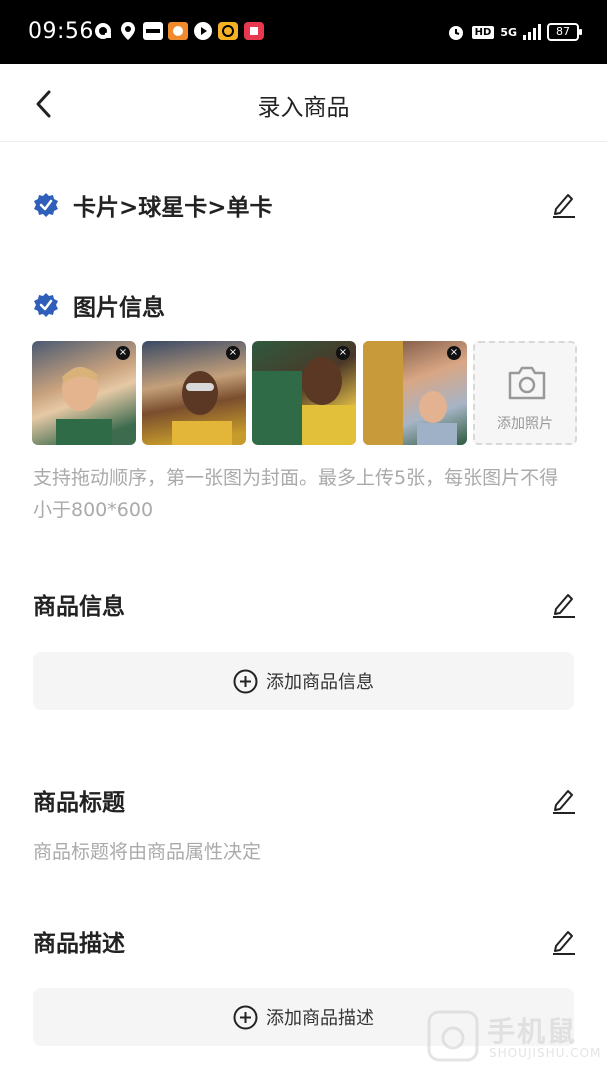 The width and height of the screenshot is (607, 1080). I want to click on image-info-heading: 图片信息, so click(119, 308).